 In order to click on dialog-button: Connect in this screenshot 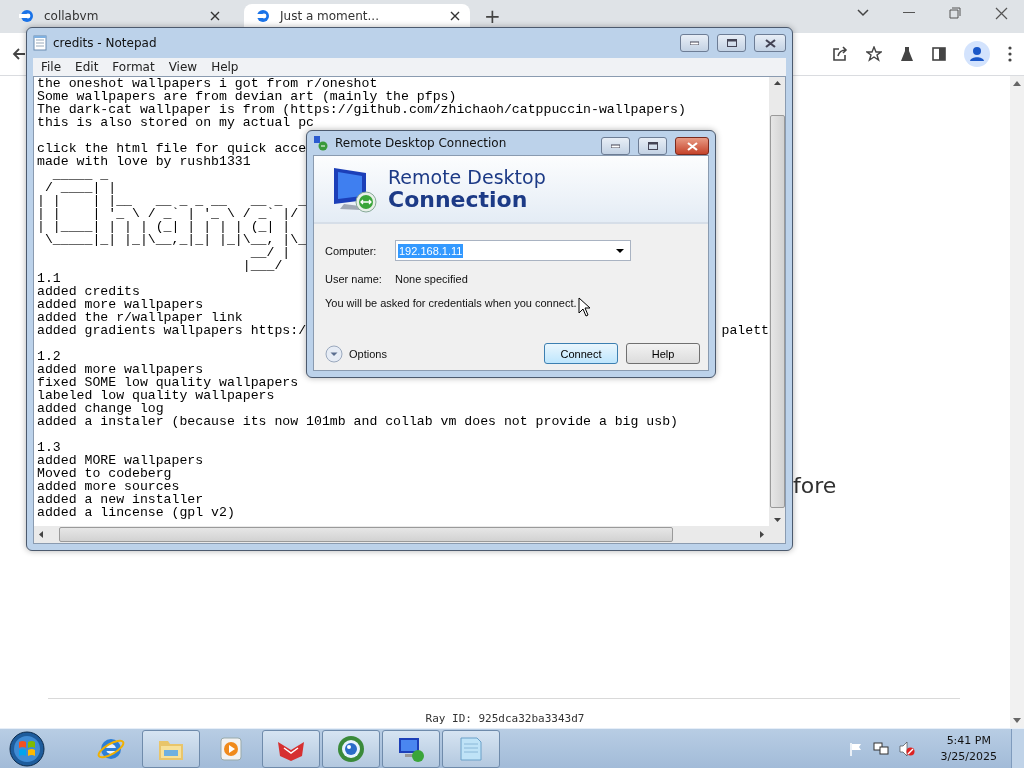, I will do `click(581, 353)`.